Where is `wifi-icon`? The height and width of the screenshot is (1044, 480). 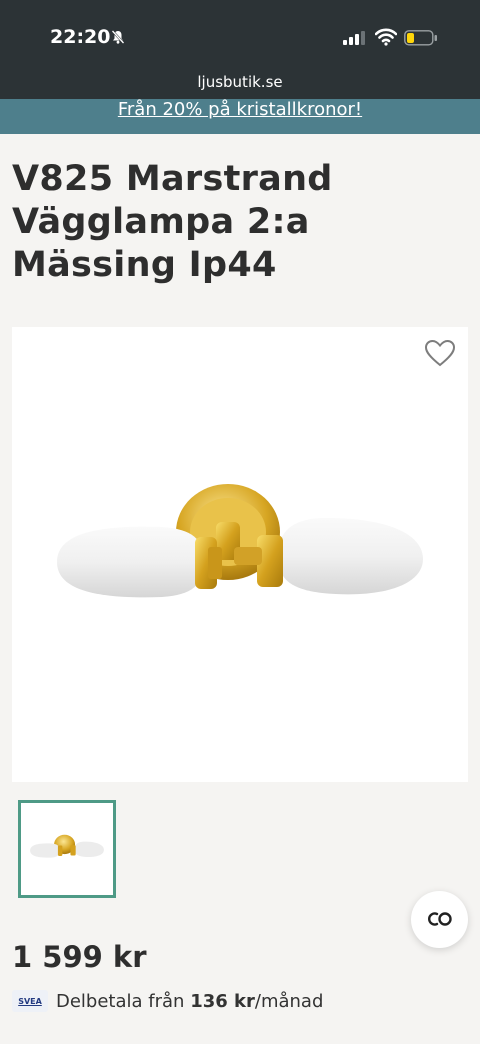
wifi-icon is located at coordinates (386, 39).